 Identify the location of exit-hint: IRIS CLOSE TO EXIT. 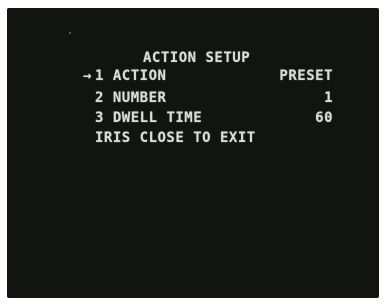
(175, 138).